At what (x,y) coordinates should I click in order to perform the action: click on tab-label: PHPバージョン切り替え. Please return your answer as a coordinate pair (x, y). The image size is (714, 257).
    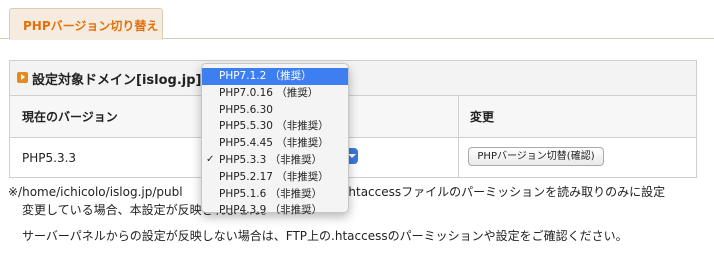
    Looking at the image, I should click on (91, 26).